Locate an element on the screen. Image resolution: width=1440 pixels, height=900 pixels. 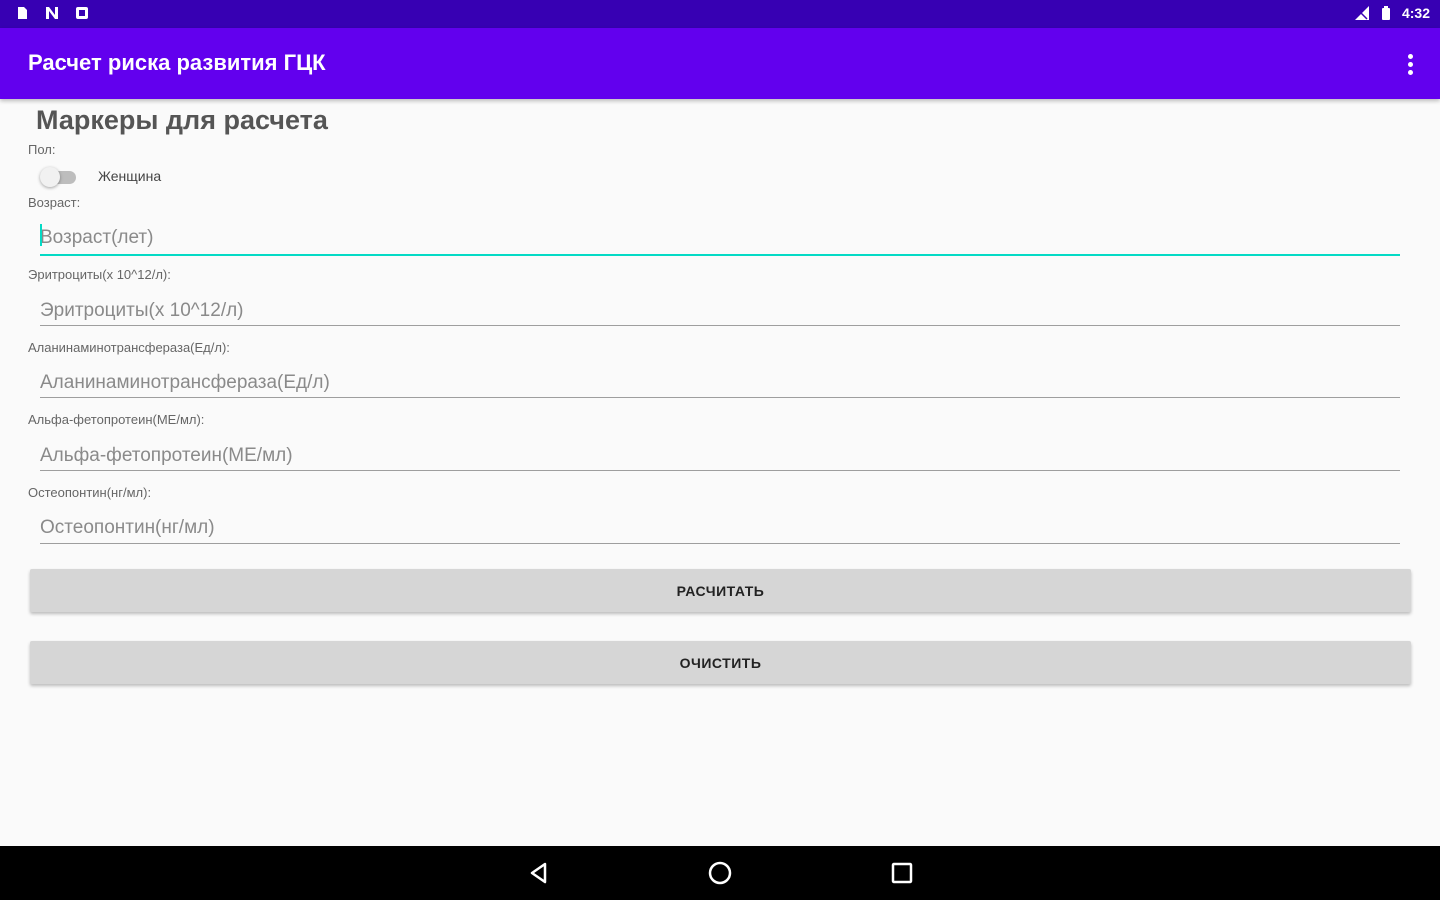
switch-thumb is located at coordinates (50, 177).